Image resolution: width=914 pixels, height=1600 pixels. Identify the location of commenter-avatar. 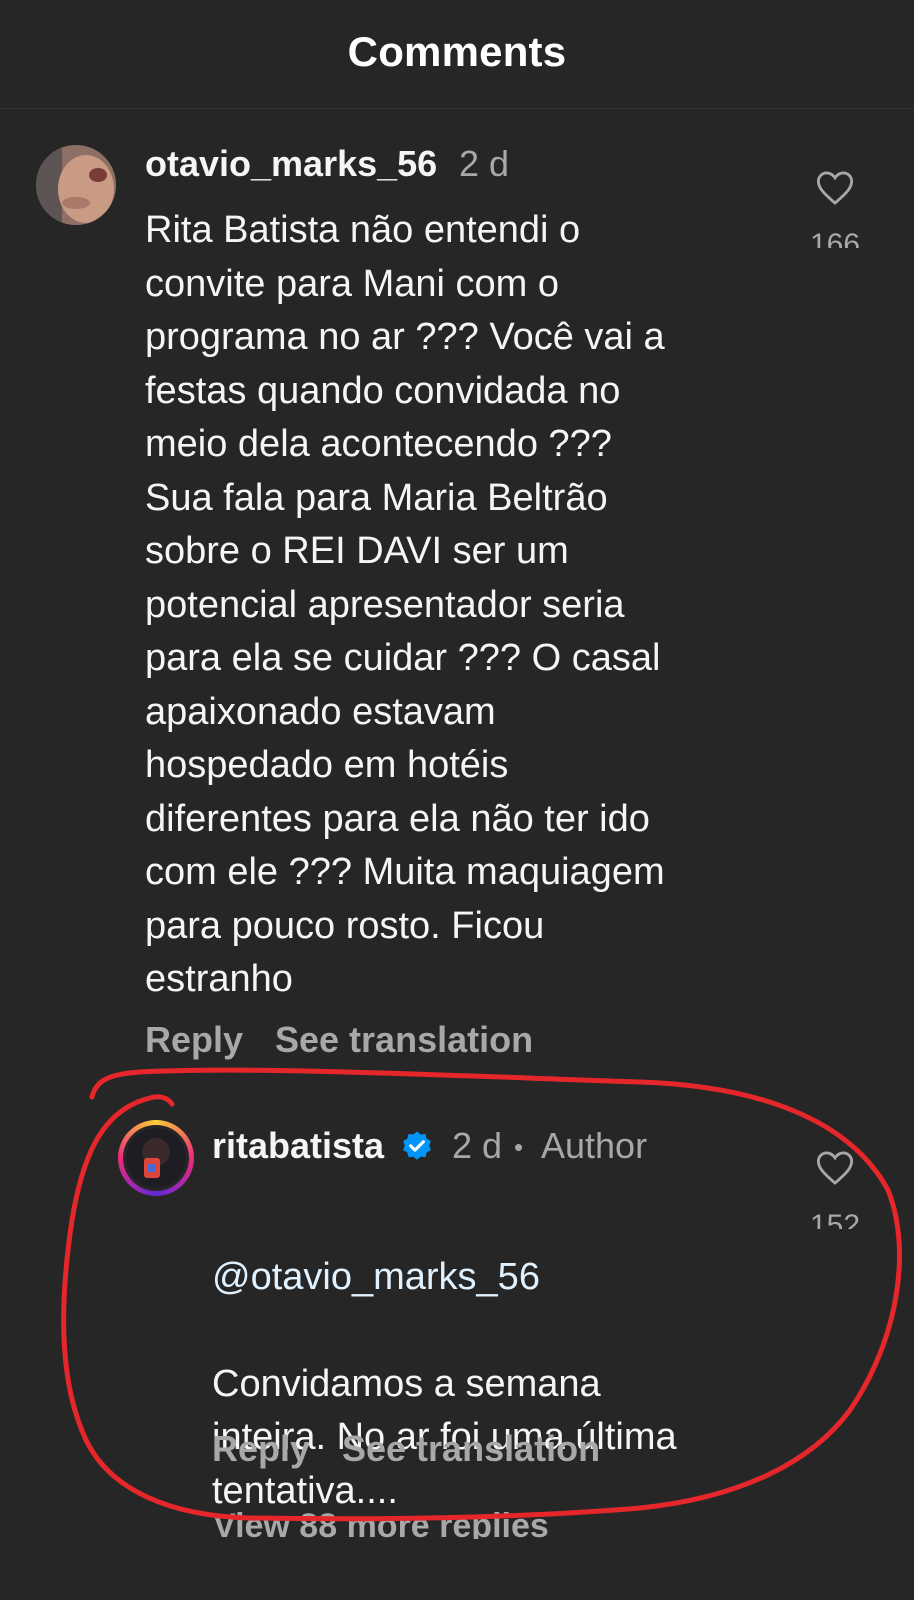
(76, 185).